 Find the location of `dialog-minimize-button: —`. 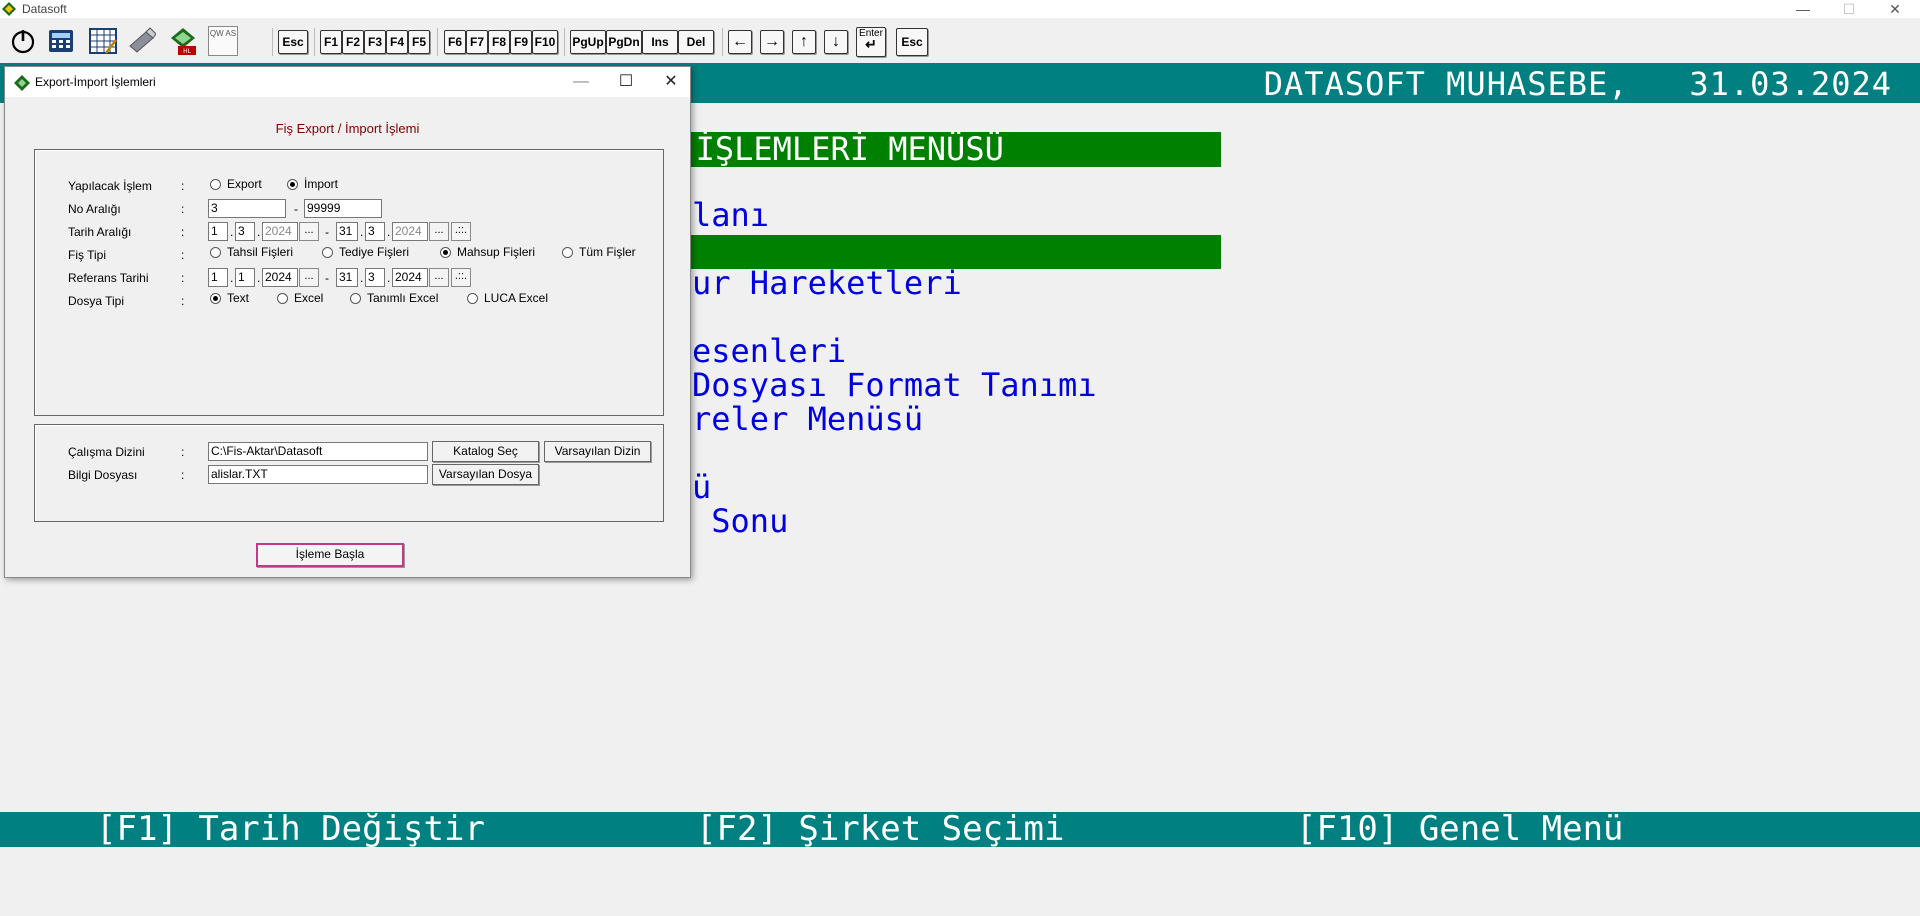

dialog-minimize-button: — is located at coordinates (581, 82).